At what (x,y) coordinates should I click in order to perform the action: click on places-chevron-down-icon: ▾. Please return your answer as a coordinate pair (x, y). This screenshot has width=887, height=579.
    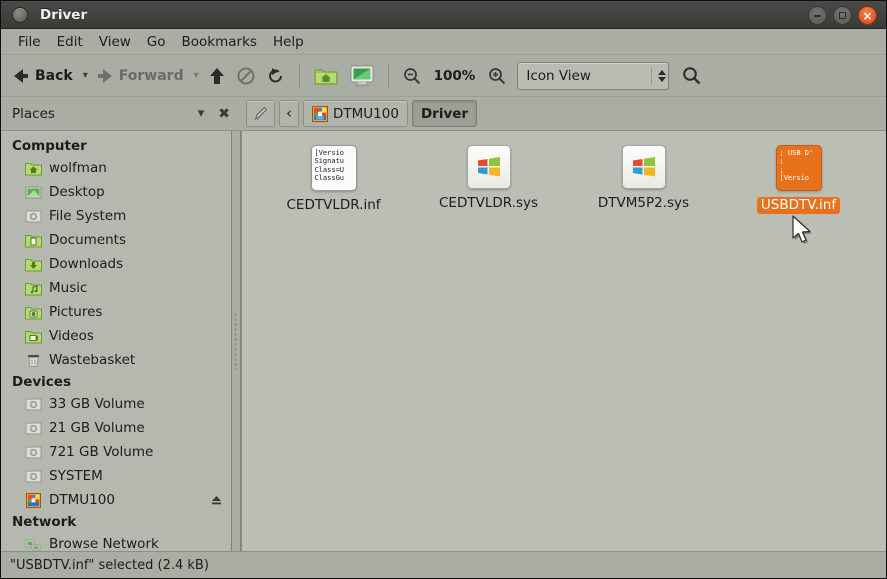
    Looking at the image, I should click on (201, 113).